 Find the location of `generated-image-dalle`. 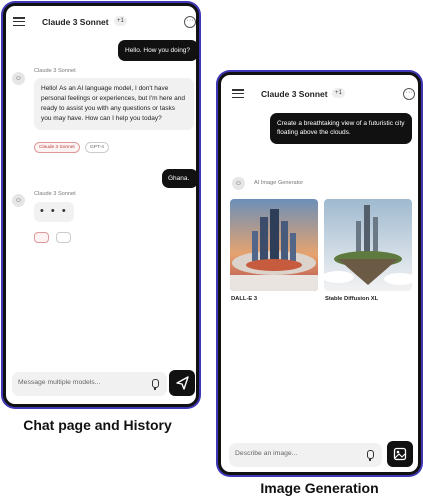

generated-image-dalle is located at coordinates (274, 245).